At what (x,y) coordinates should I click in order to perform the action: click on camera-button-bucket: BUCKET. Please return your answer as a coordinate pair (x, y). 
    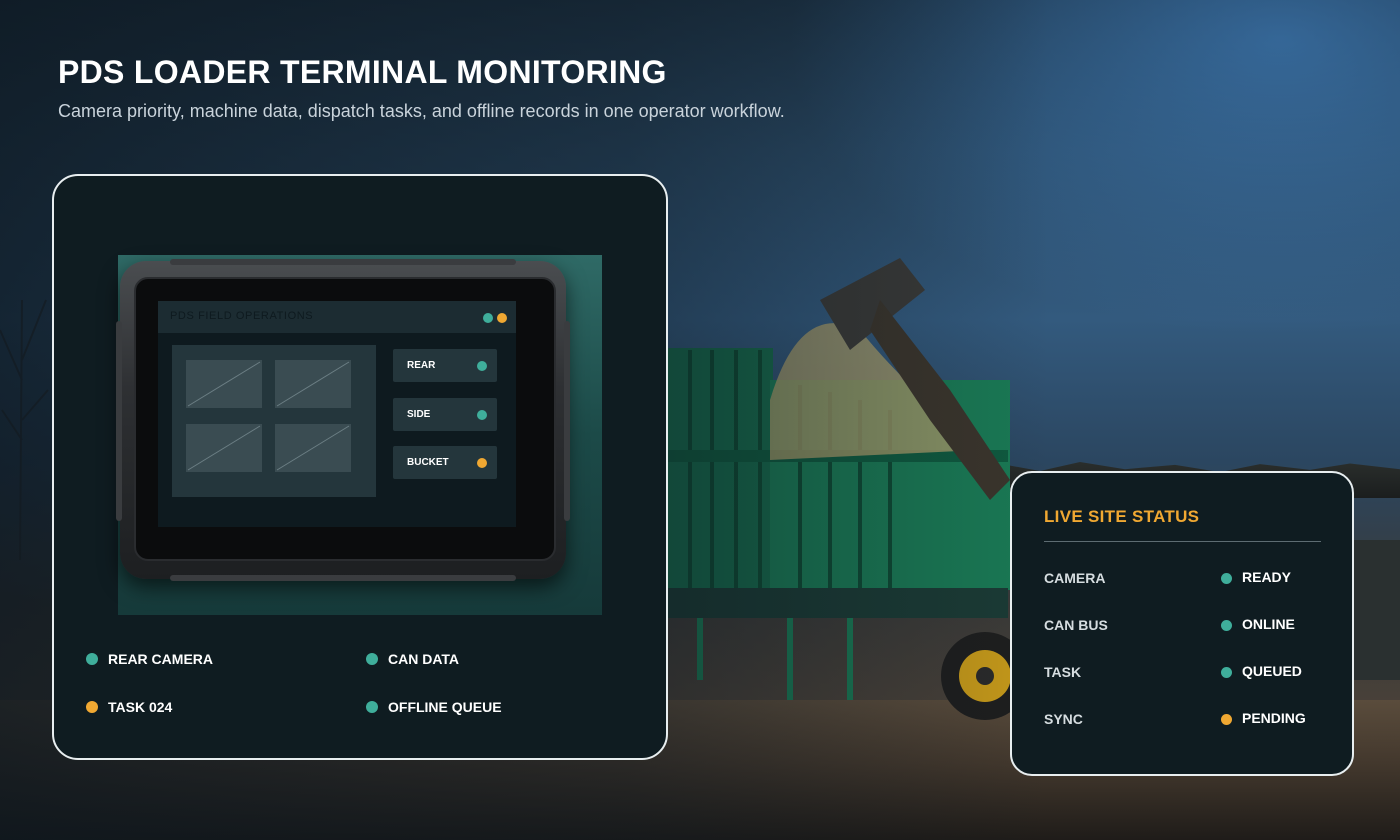
    Looking at the image, I should click on (445, 462).